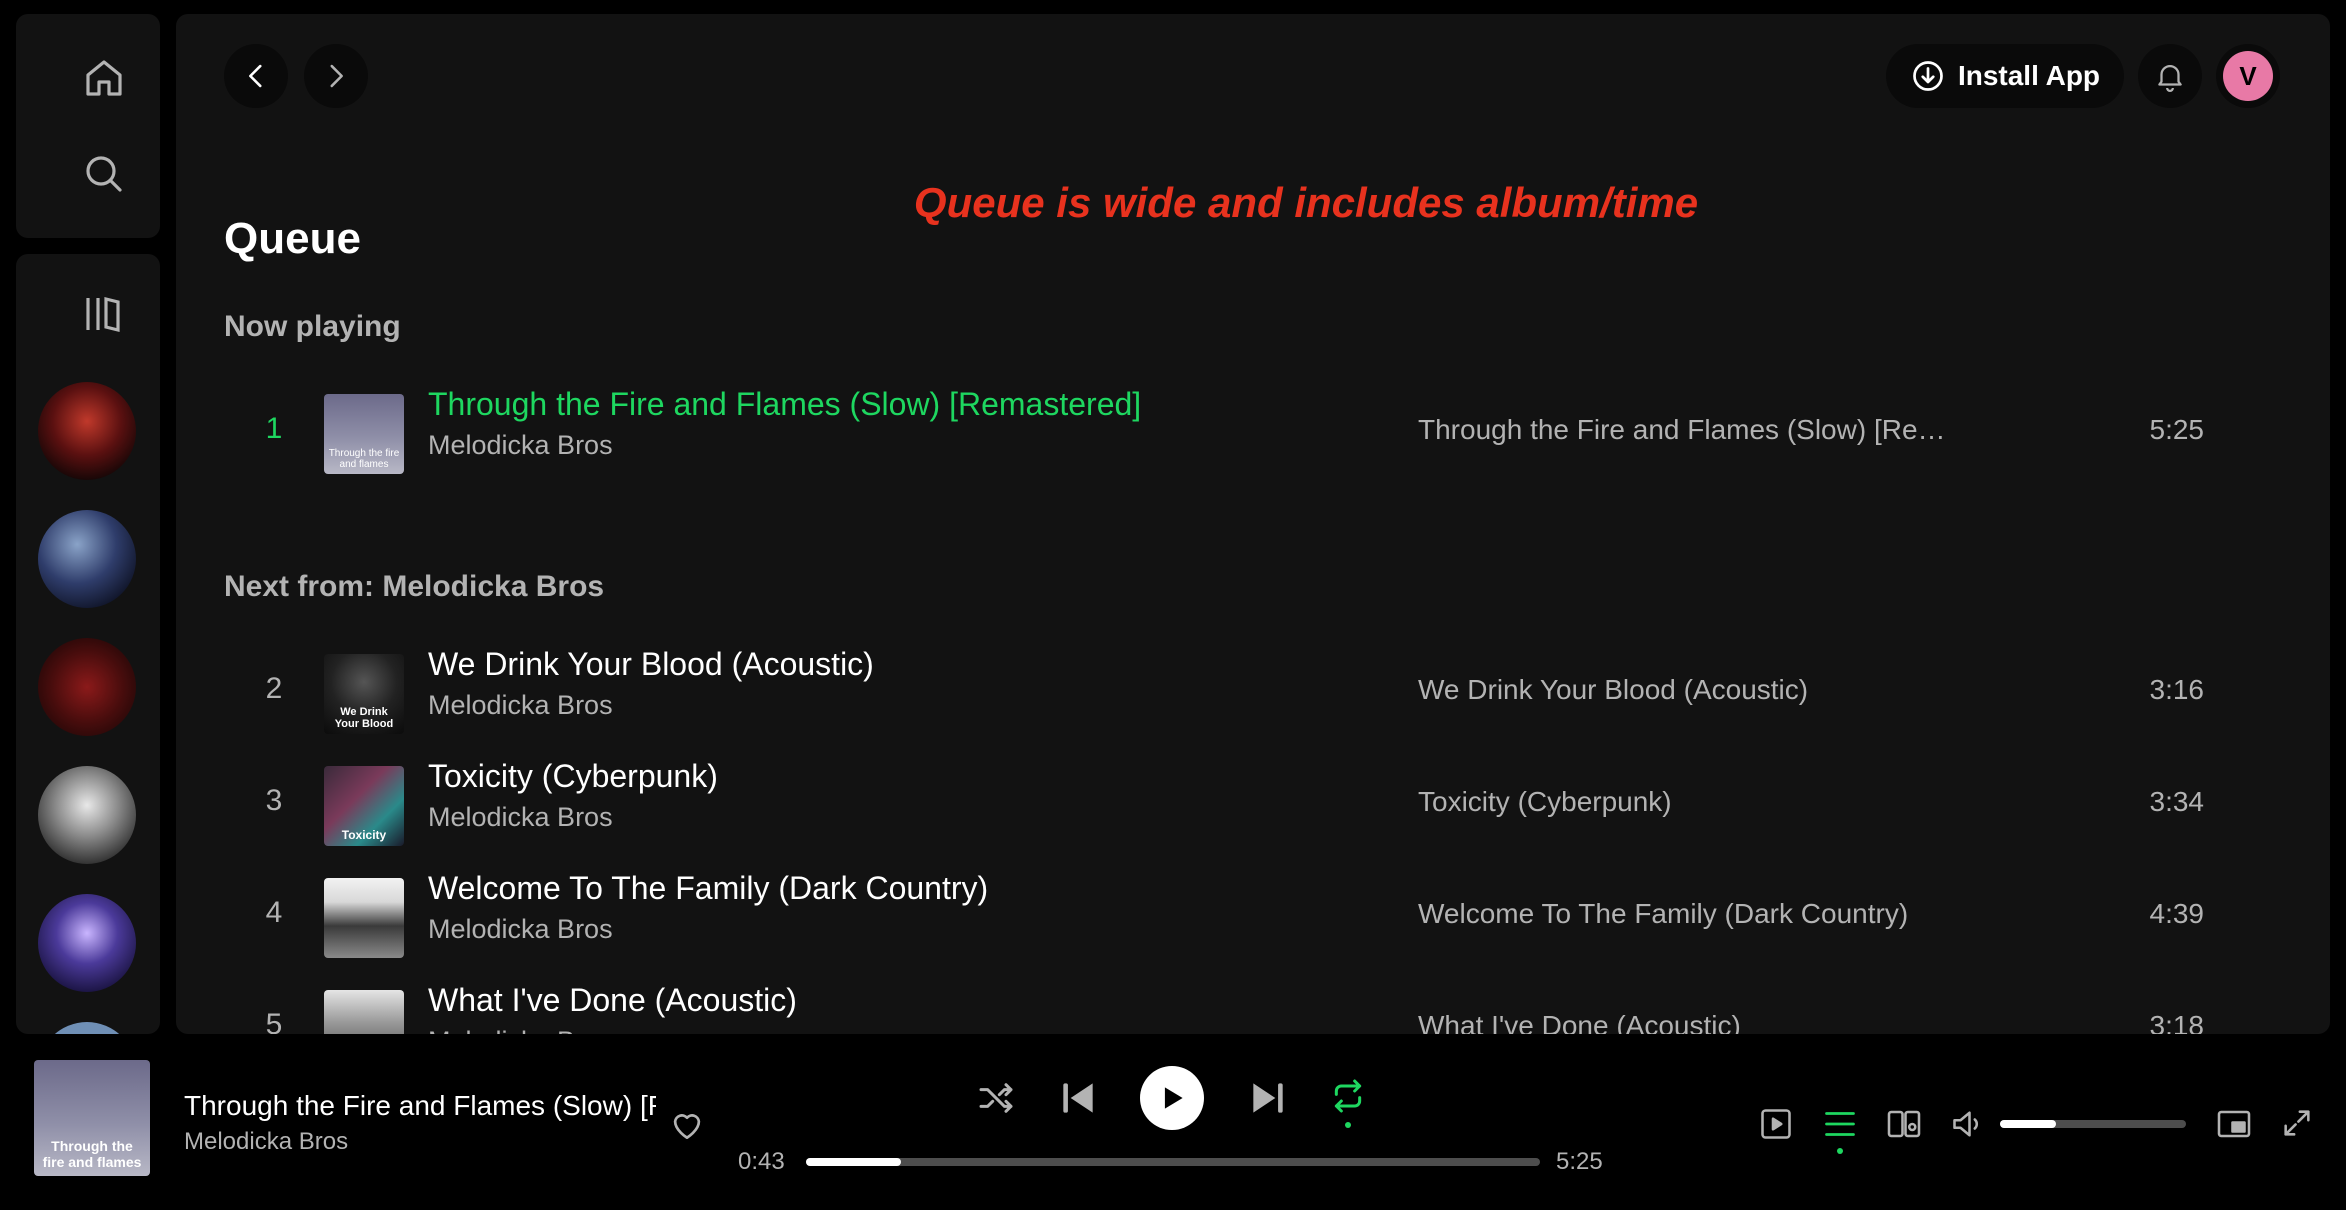 This screenshot has width=2346, height=1210. I want to click on queue-icon, so click(1840, 1124).